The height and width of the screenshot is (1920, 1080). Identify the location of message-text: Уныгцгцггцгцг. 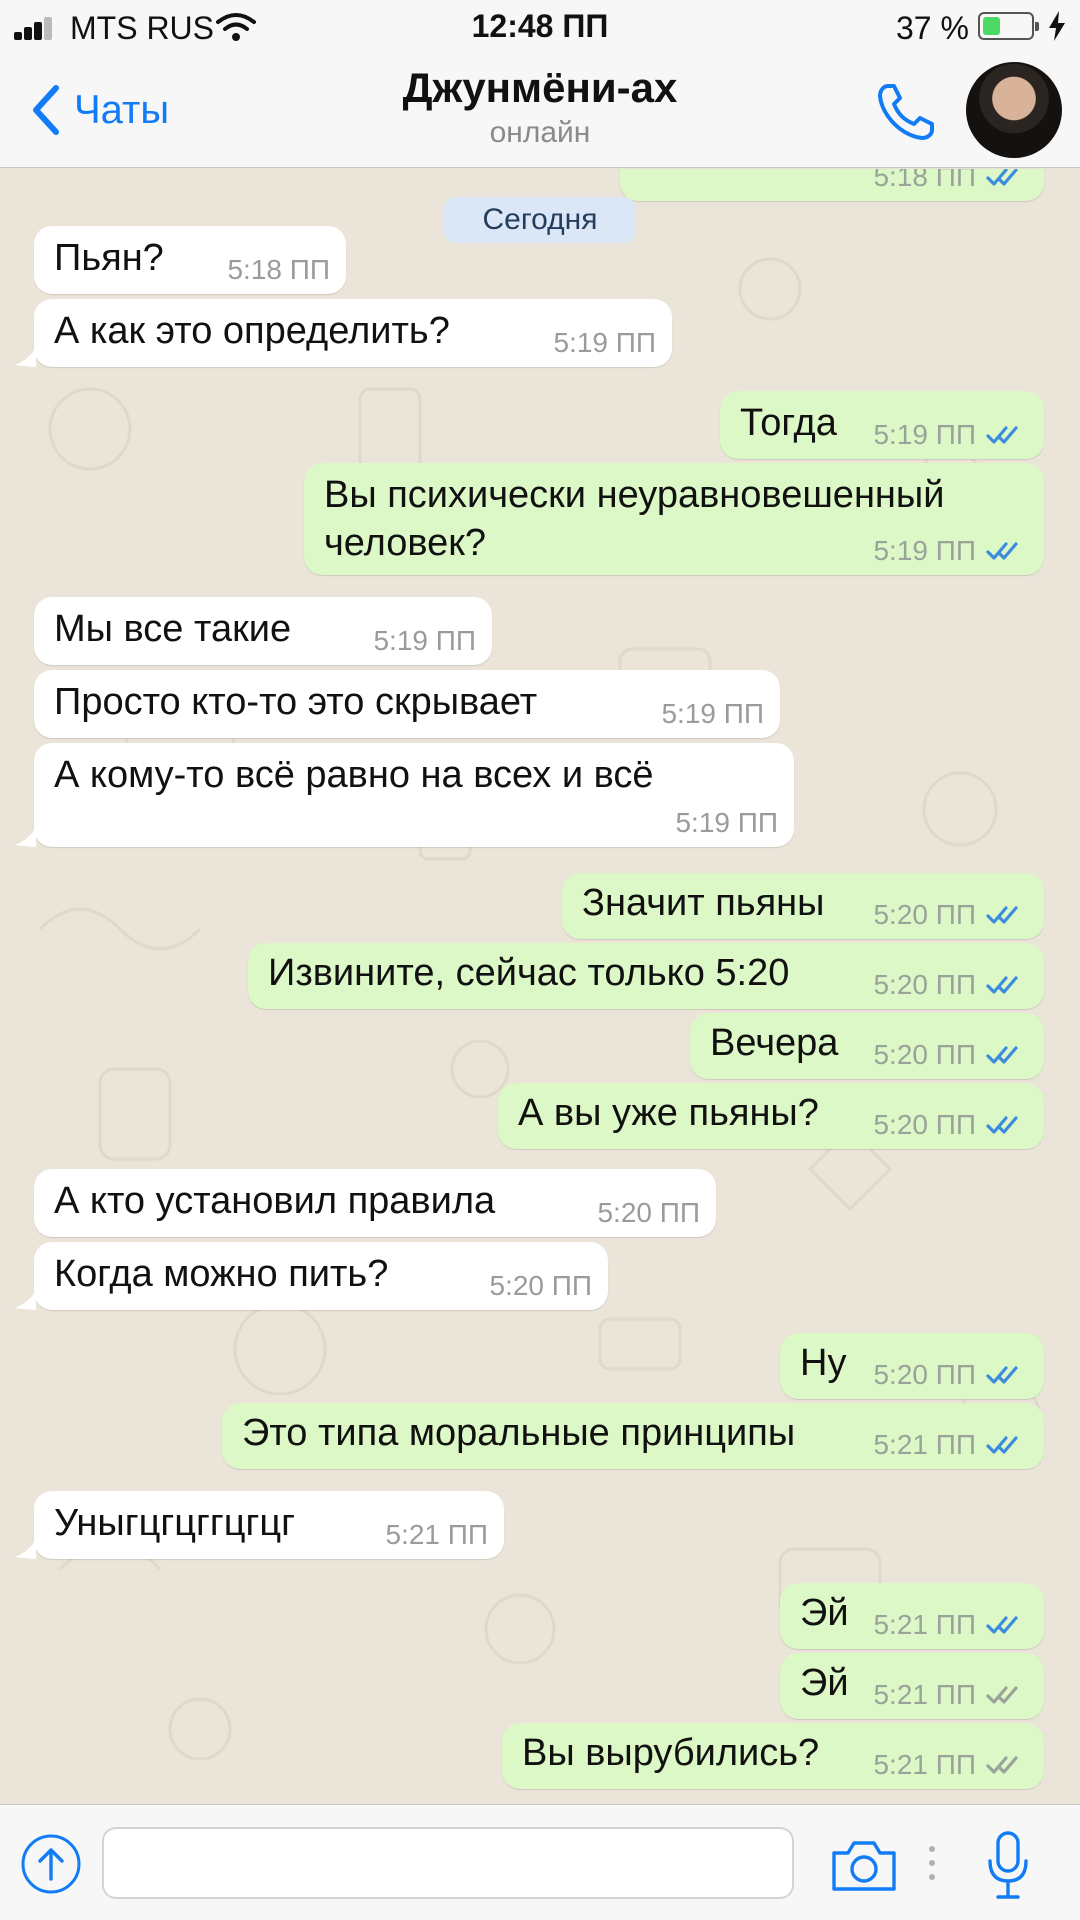
(174, 1523).